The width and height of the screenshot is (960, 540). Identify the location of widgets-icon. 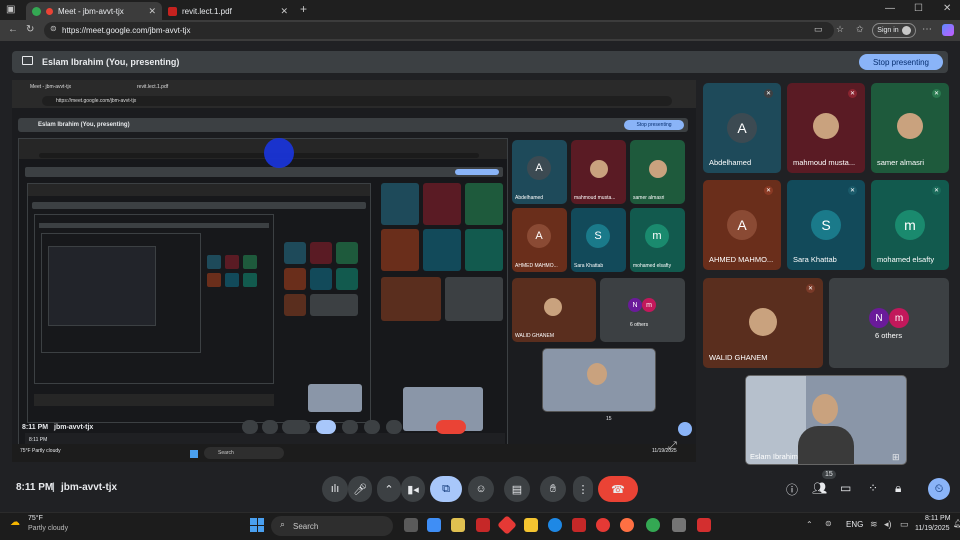
(458, 525).